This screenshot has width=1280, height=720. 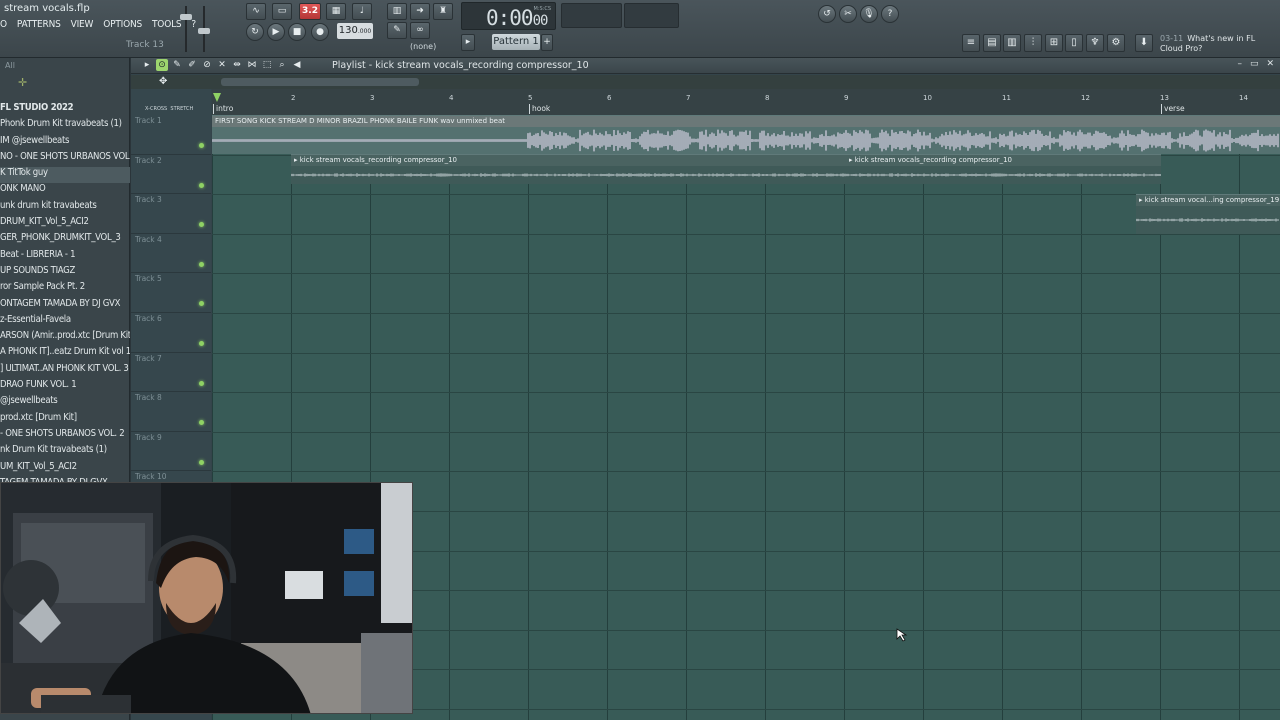 I want to click on browser-folder-item: @jsewellbeats, so click(x=65, y=403).